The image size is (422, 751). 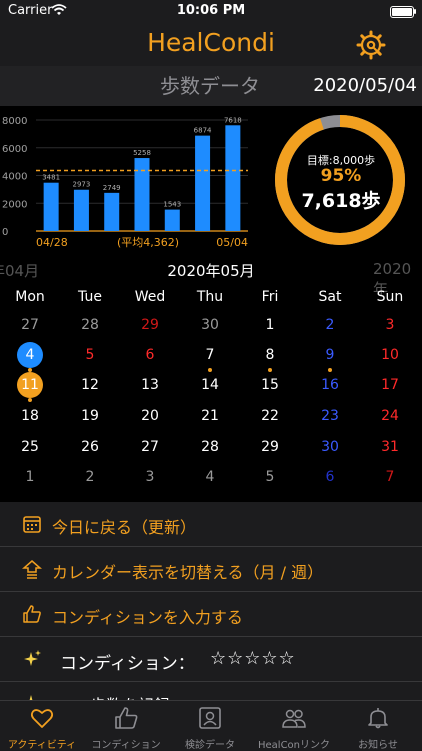 I want to click on heart-icon, so click(x=42, y=718).